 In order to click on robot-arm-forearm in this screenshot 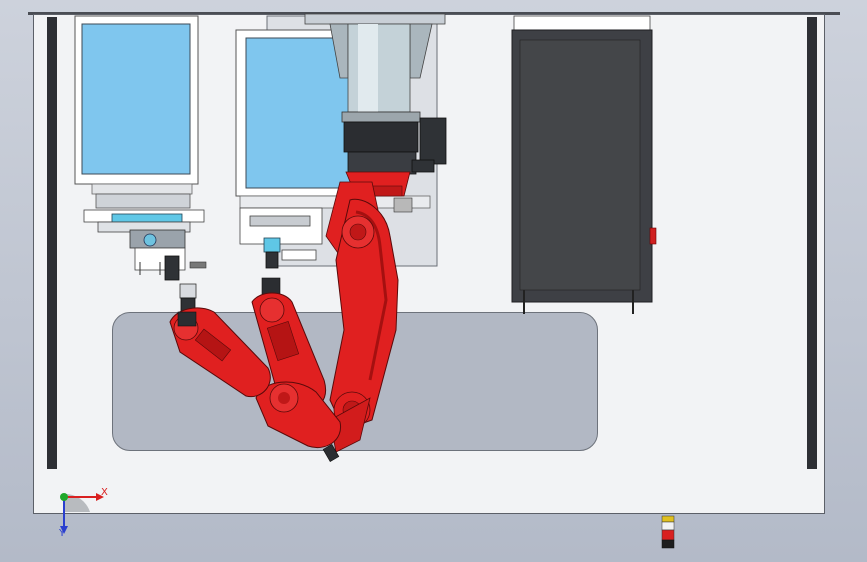, I will do `click(296, 362)`.